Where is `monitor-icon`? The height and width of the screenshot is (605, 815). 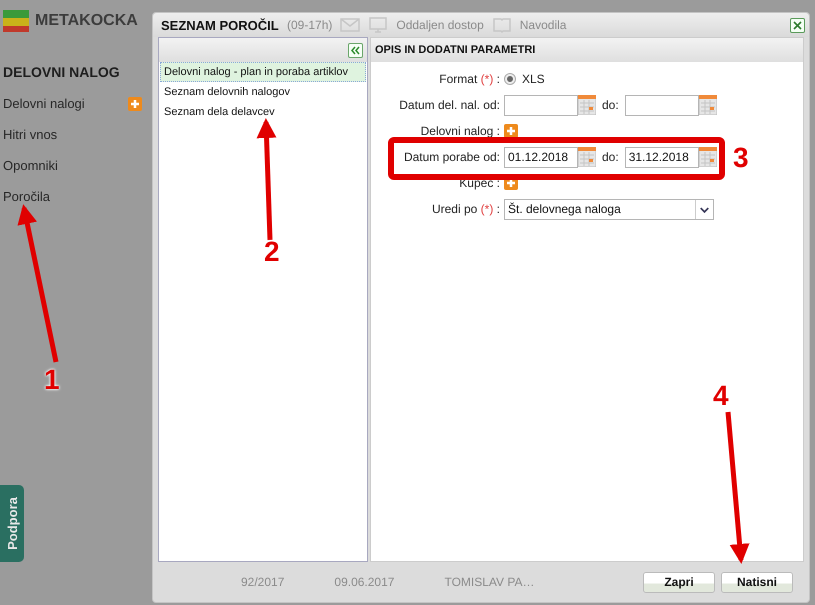 monitor-icon is located at coordinates (378, 25).